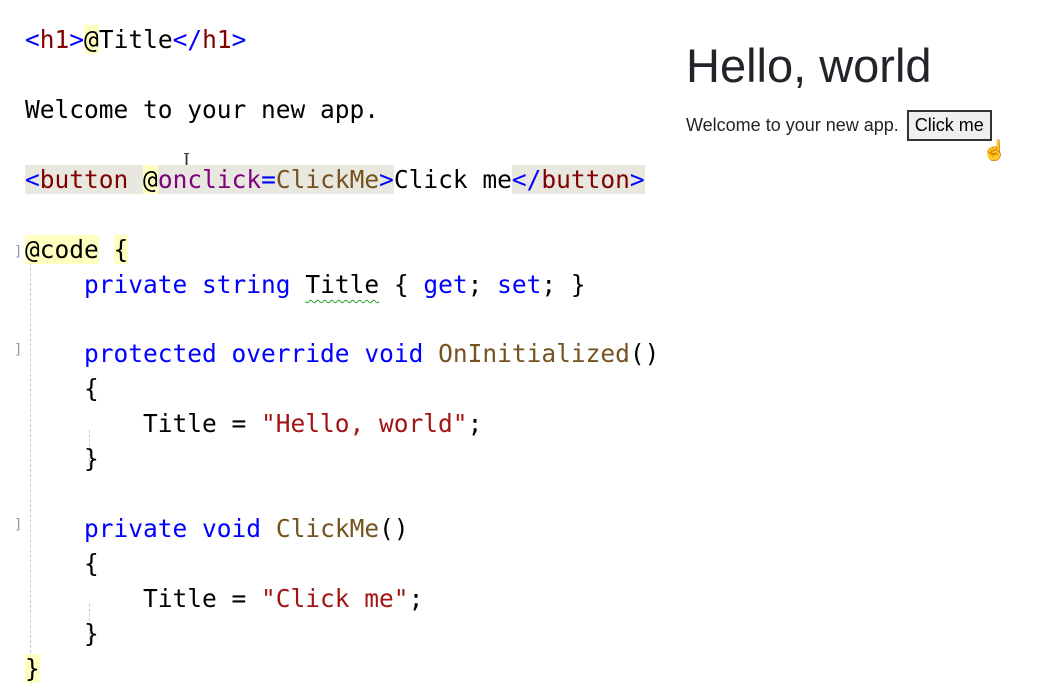 This screenshot has width=1058, height=686. I want to click on token: ; }, so click(563, 284).